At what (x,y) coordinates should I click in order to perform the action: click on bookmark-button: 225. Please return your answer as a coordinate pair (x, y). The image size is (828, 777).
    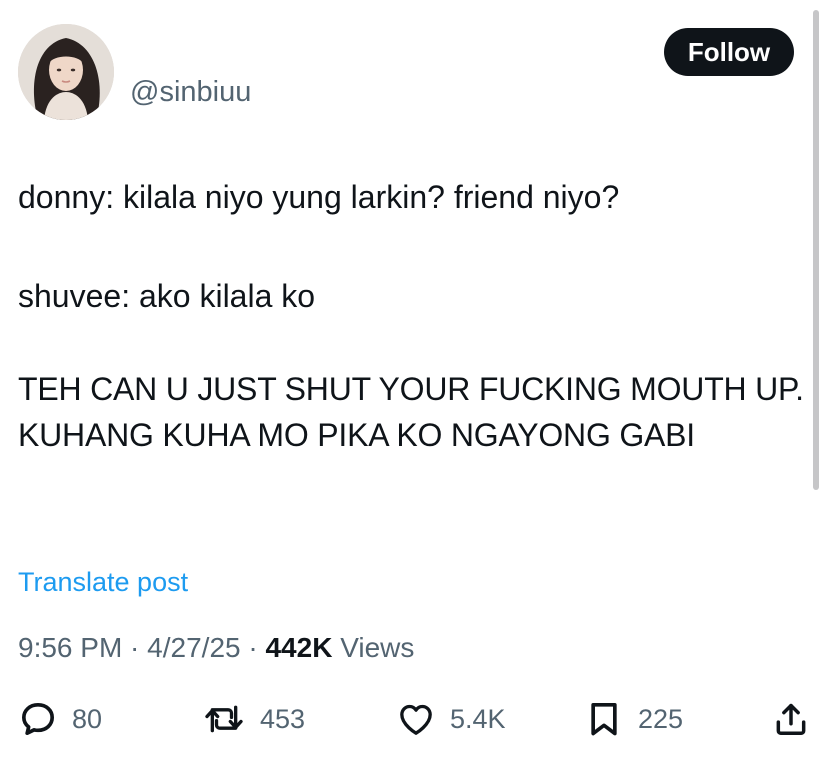
    Looking at the image, I should click on (633, 719).